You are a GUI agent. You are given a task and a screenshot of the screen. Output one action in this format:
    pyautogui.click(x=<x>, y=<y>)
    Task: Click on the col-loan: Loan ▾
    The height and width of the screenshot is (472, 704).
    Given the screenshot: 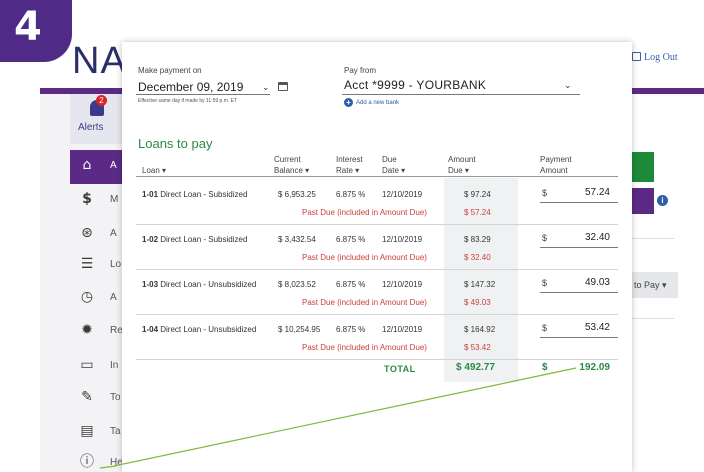 What is the action you would take?
    pyautogui.click(x=154, y=170)
    